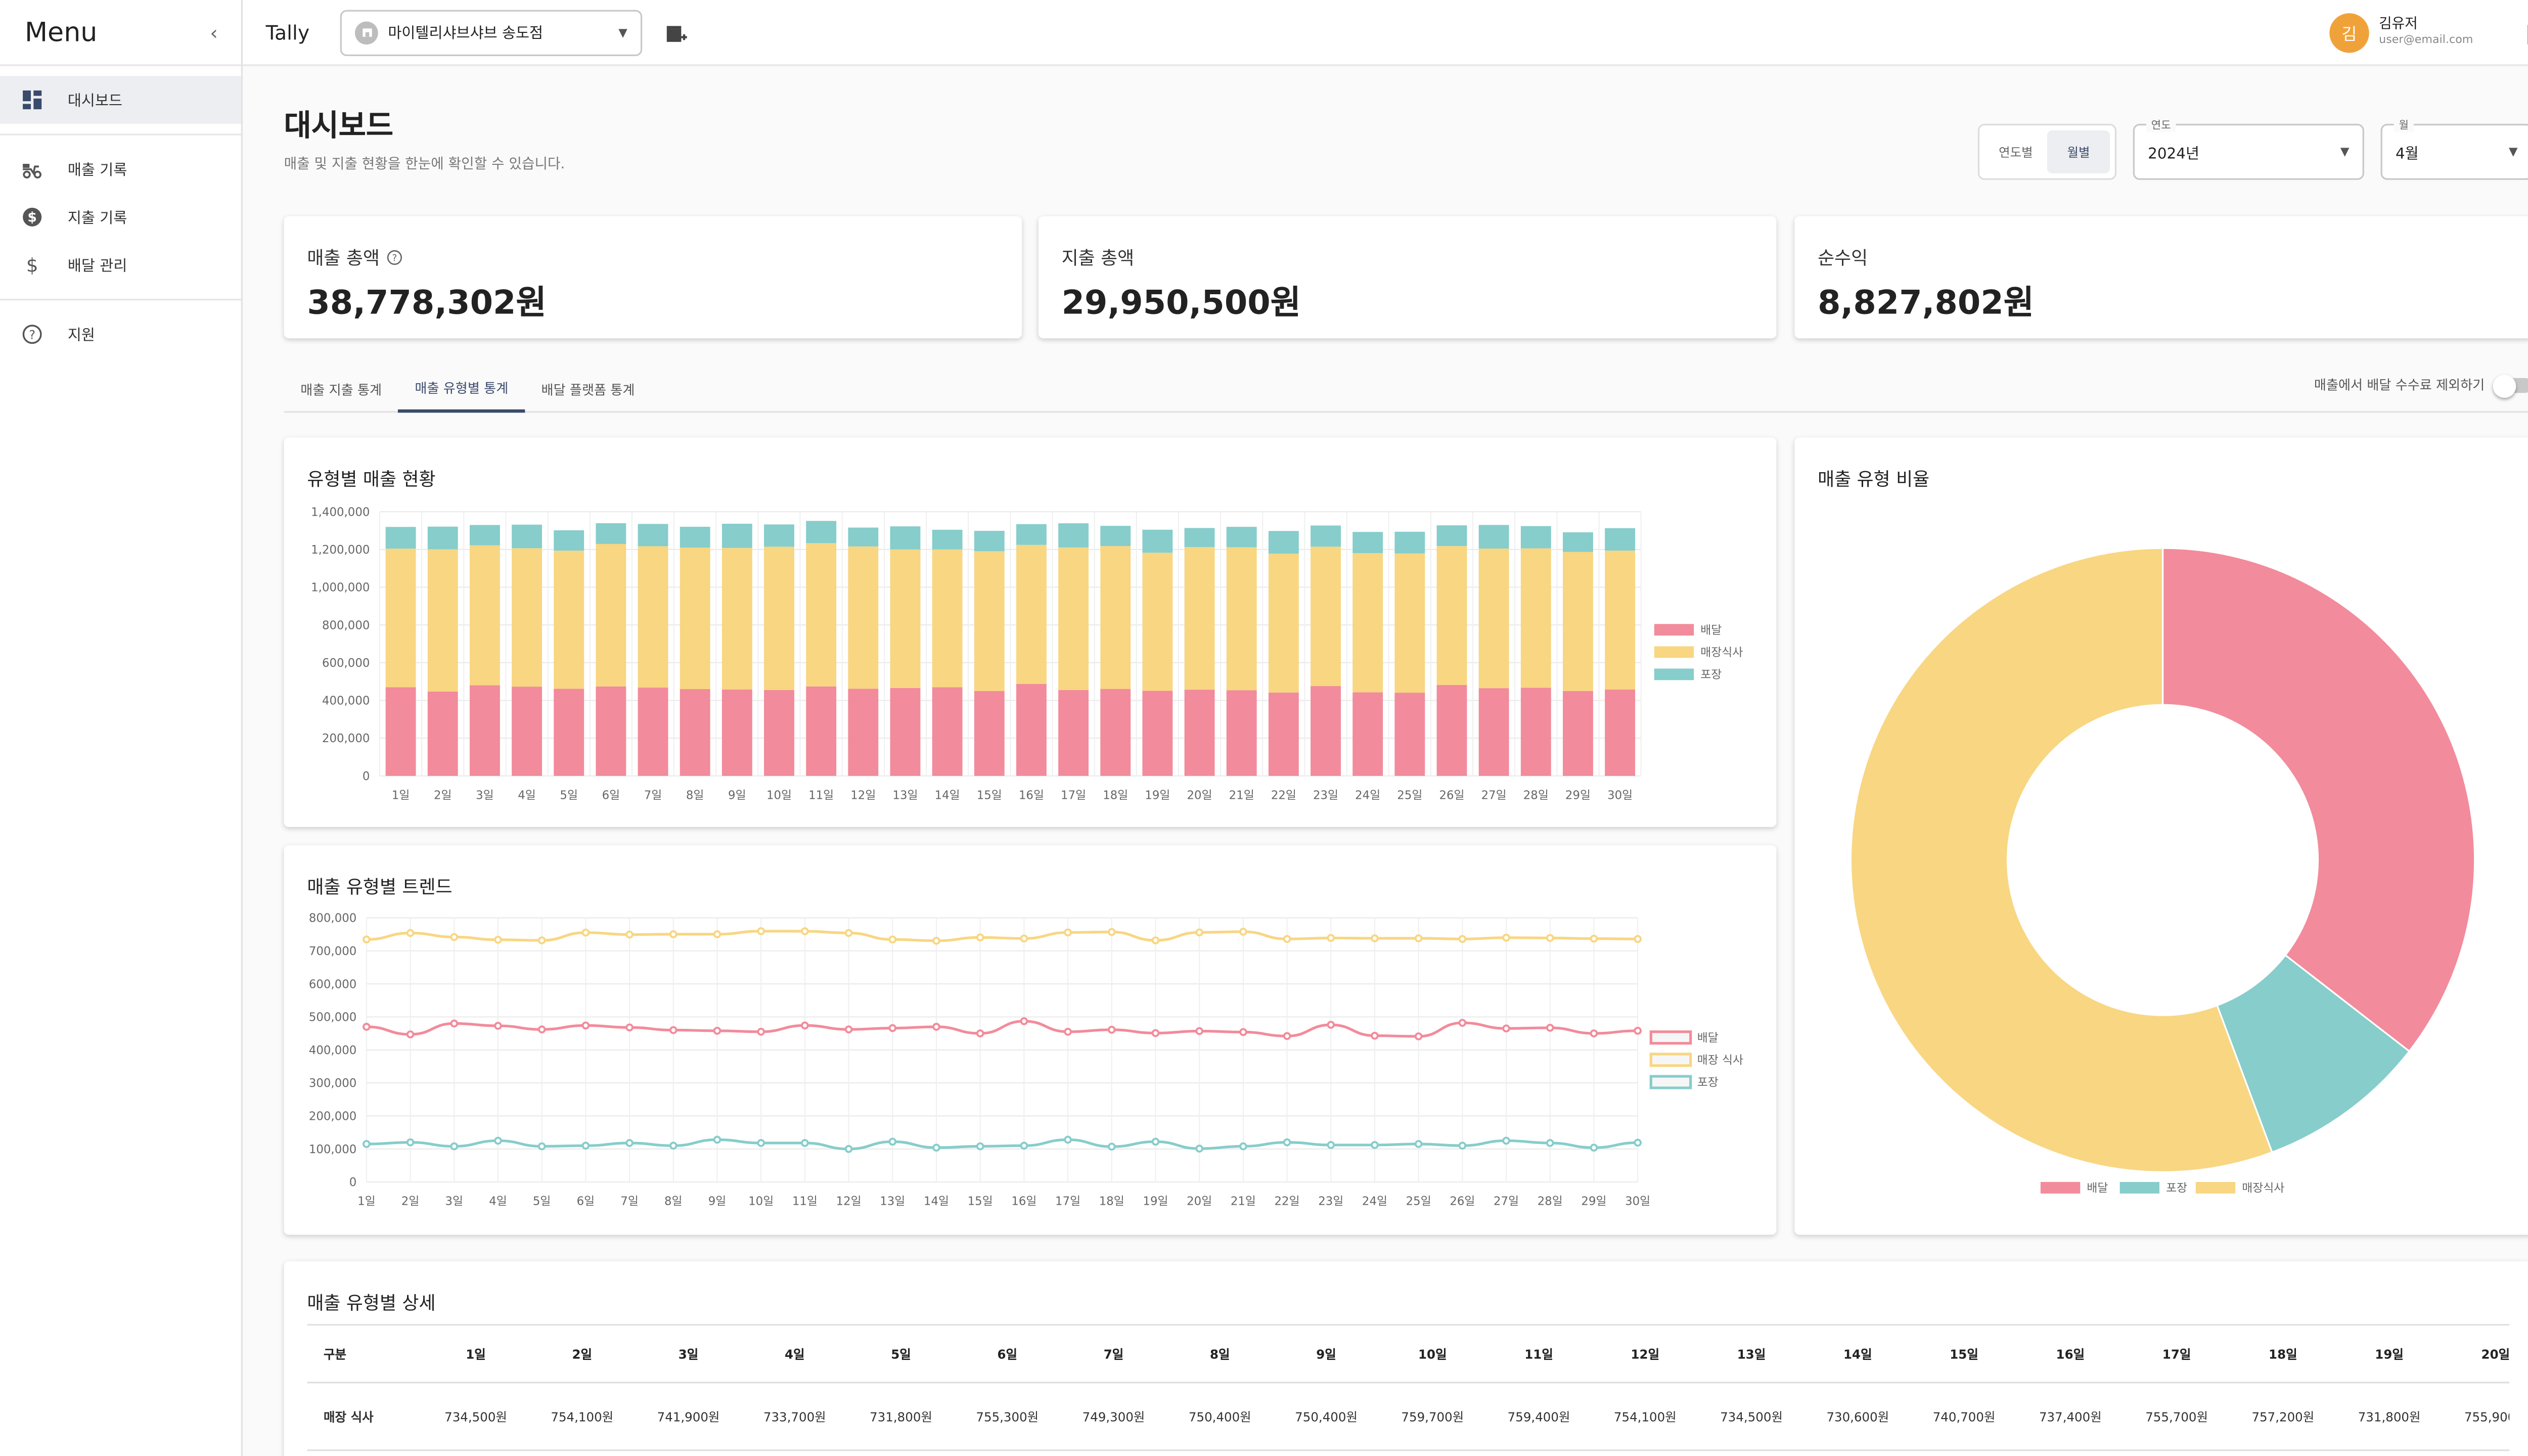 Image resolution: width=2528 pixels, height=1456 pixels. What do you see at coordinates (339, 126) in the screenshot?
I see `page-title: 대시보드` at bounding box center [339, 126].